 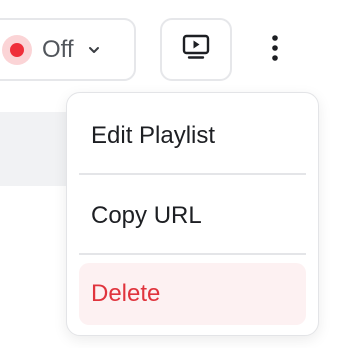 What do you see at coordinates (58, 49) in the screenshot?
I see `status-label: Off` at bounding box center [58, 49].